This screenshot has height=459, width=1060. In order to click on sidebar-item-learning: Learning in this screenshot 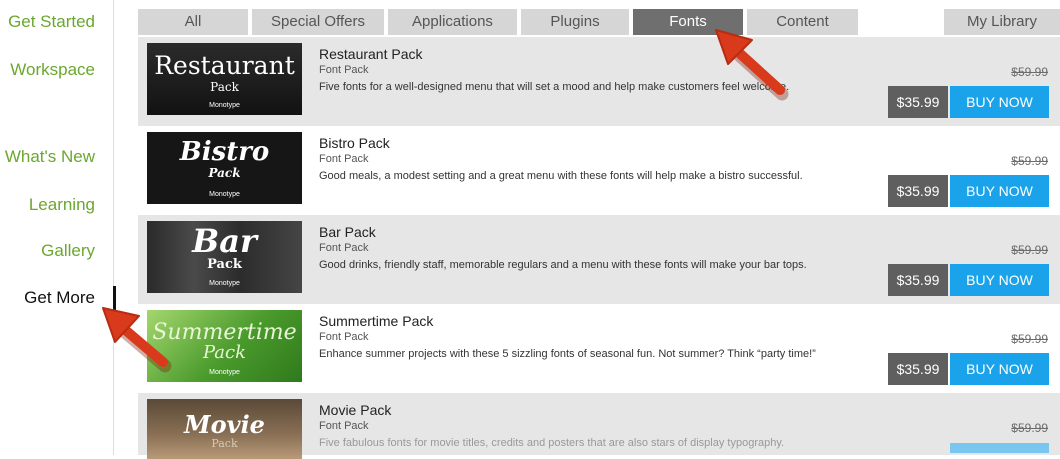, I will do `click(56, 205)`.